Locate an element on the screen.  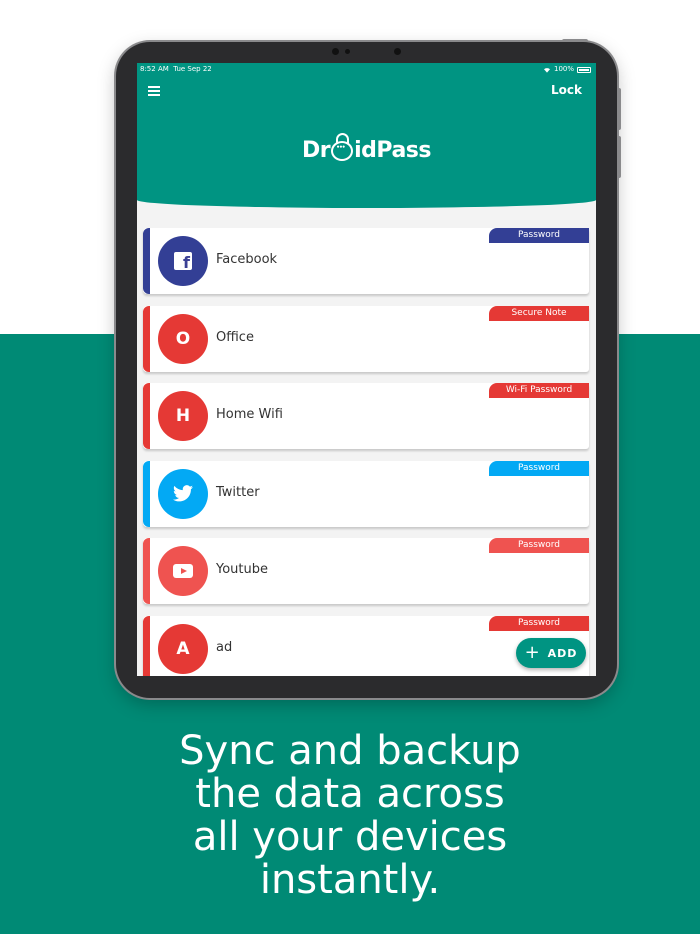
battery-percent: 100% is located at coordinates (563, 69).